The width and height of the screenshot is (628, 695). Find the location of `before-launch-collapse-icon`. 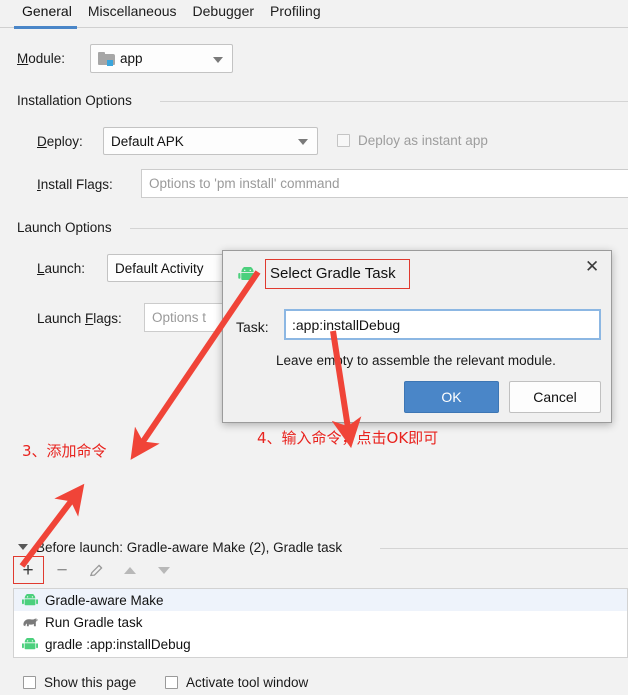

before-launch-collapse-icon is located at coordinates (23, 547).